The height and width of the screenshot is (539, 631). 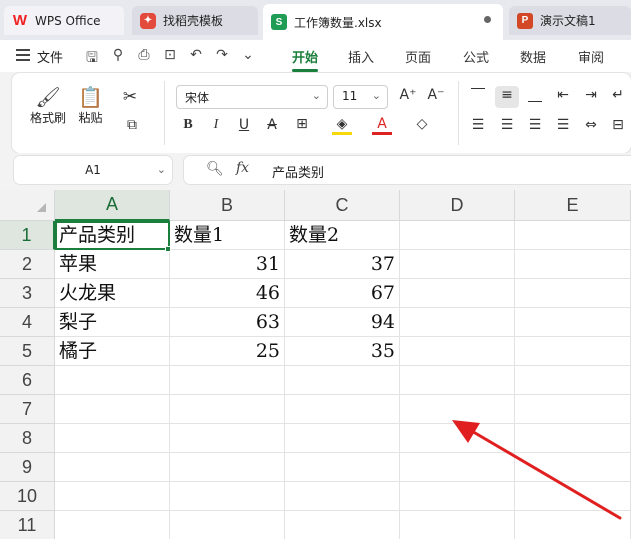 What do you see at coordinates (132, 125) in the screenshot?
I see `copy-icon: ⧉` at bounding box center [132, 125].